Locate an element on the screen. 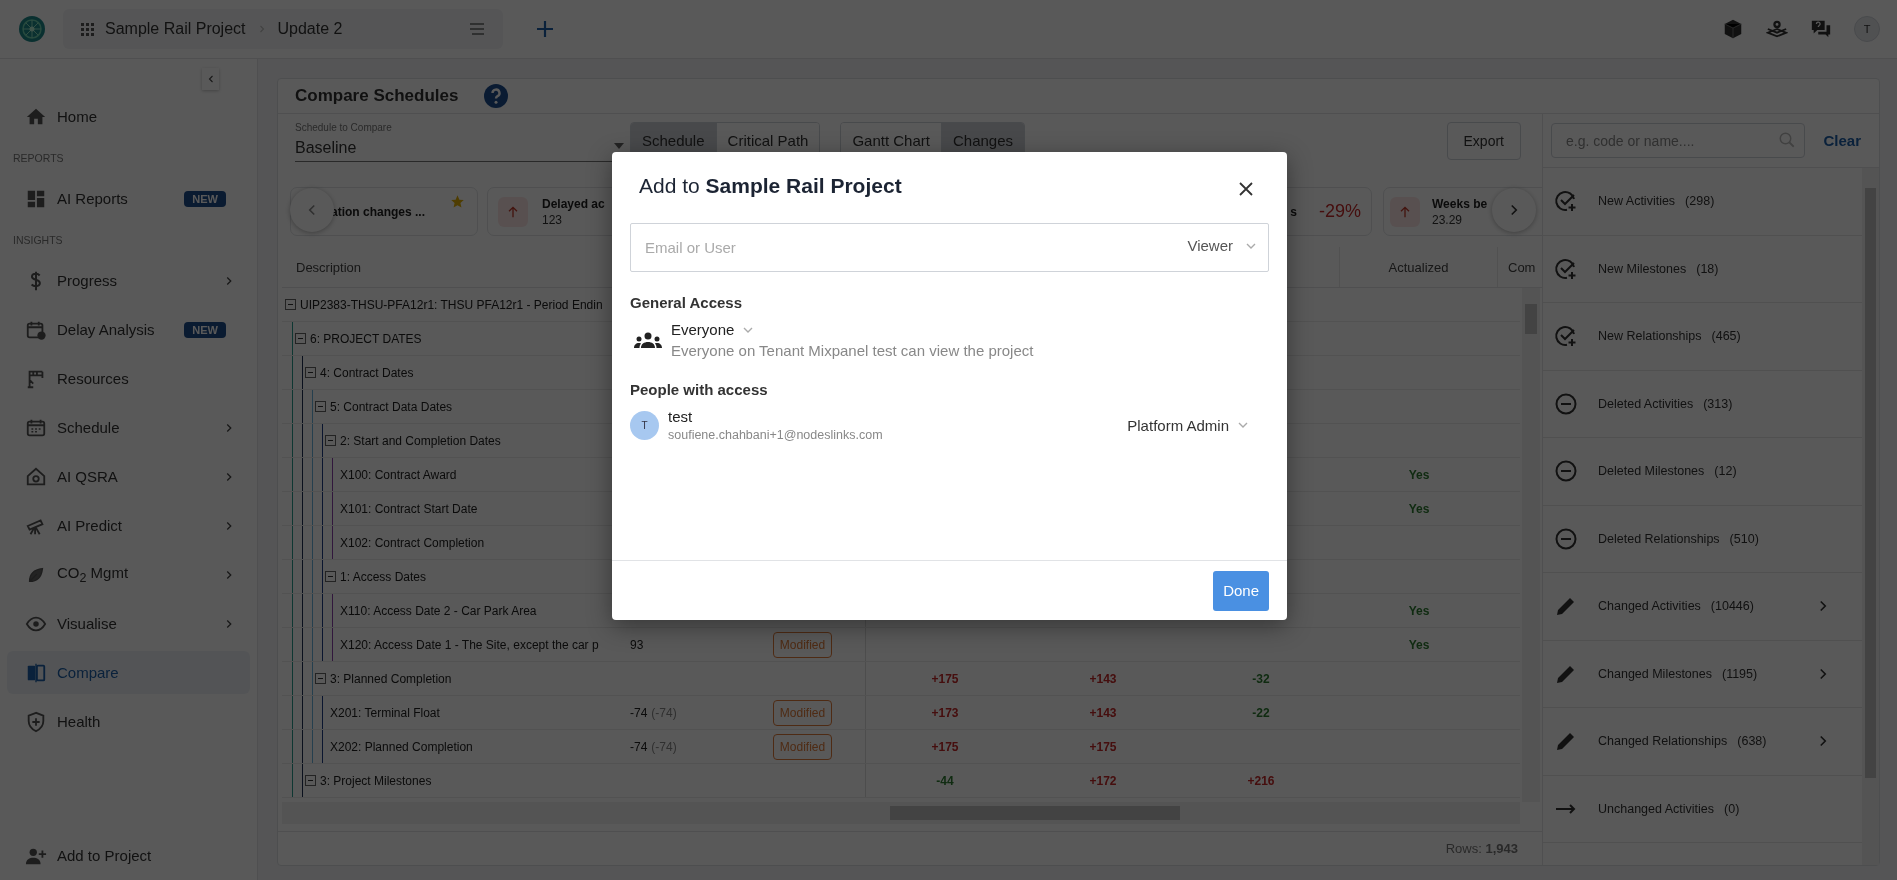 This screenshot has width=1897, height=880. user-email: soufiene.chahbani+1@nodeslinks.com is located at coordinates (775, 435).